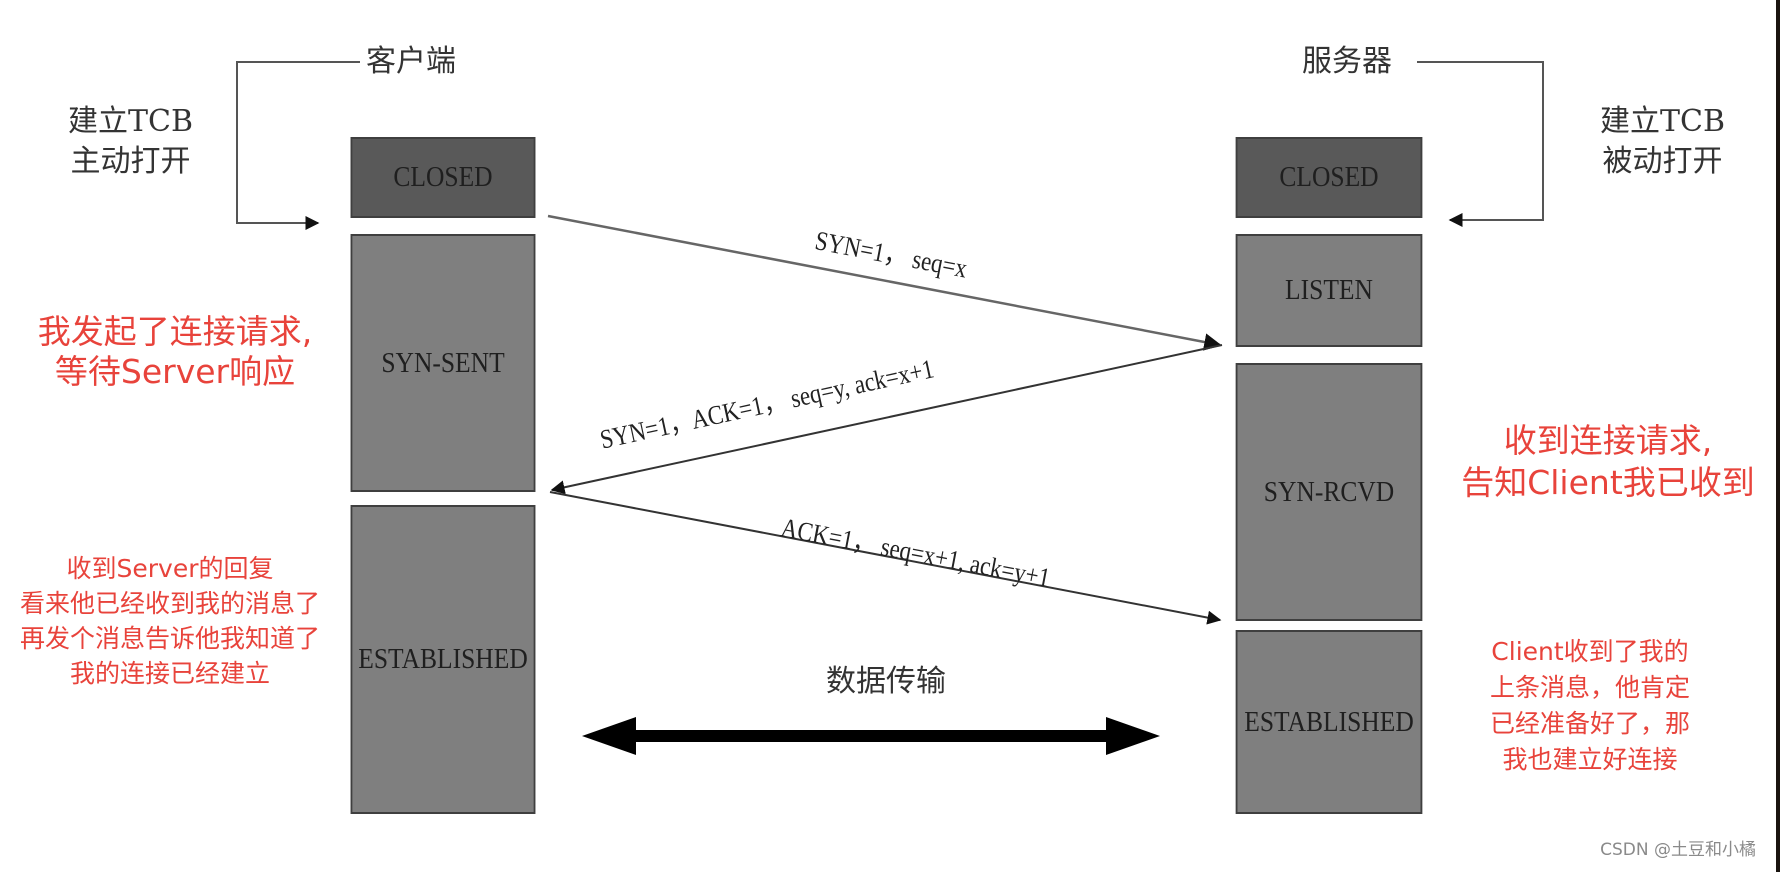 Image resolution: width=1780 pixels, height=872 pixels. Describe the element at coordinates (871, 736) in the screenshot. I see `data-transfer-arrow-icon` at that location.